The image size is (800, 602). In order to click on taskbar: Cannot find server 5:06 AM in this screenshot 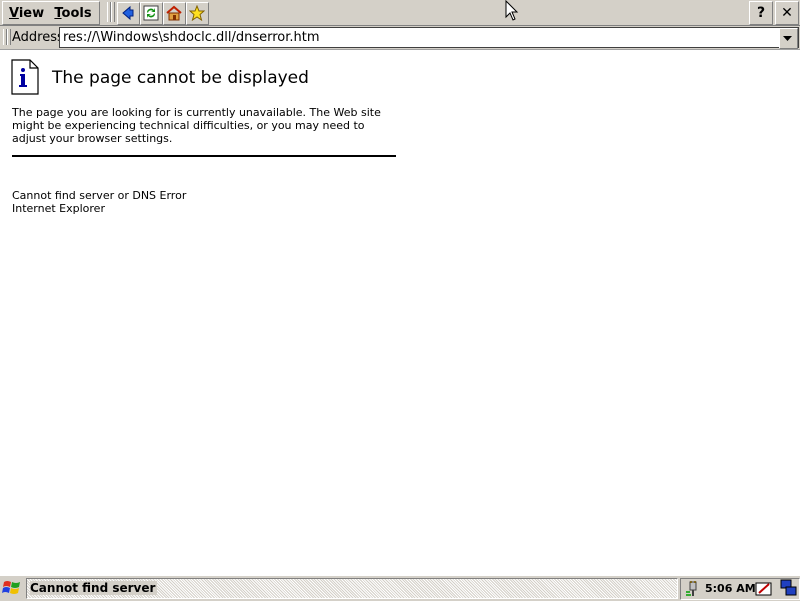, I will do `click(400, 588)`.